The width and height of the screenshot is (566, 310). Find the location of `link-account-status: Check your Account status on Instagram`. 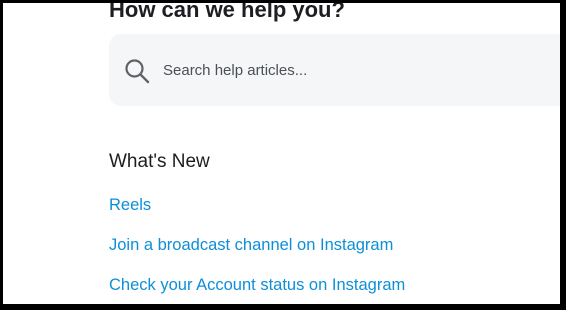

link-account-status: Check your Account status on Instagram is located at coordinates (257, 285).